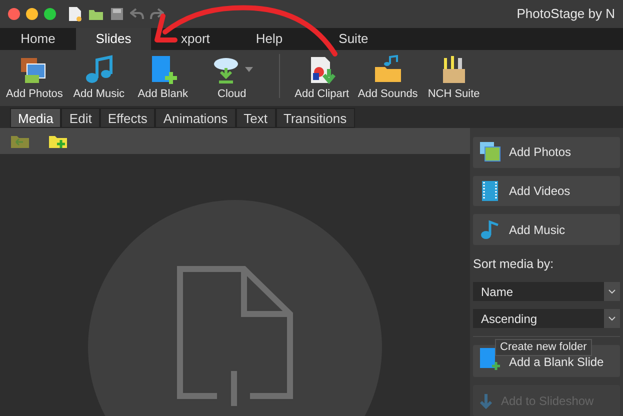 The height and width of the screenshot is (416, 623). Describe the element at coordinates (315, 118) in the screenshot. I see `panel-tab: Transitions` at that location.